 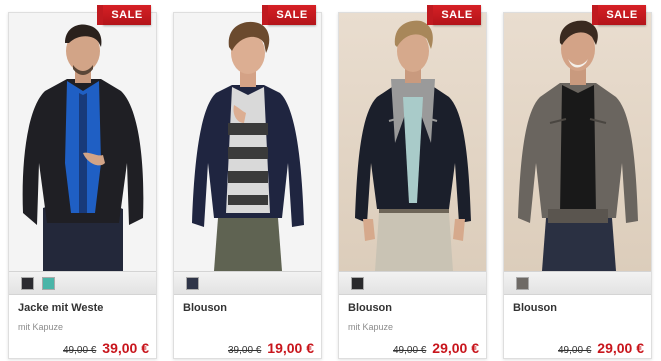 I want to click on sale-price: 19,00 €, so click(x=290, y=348).